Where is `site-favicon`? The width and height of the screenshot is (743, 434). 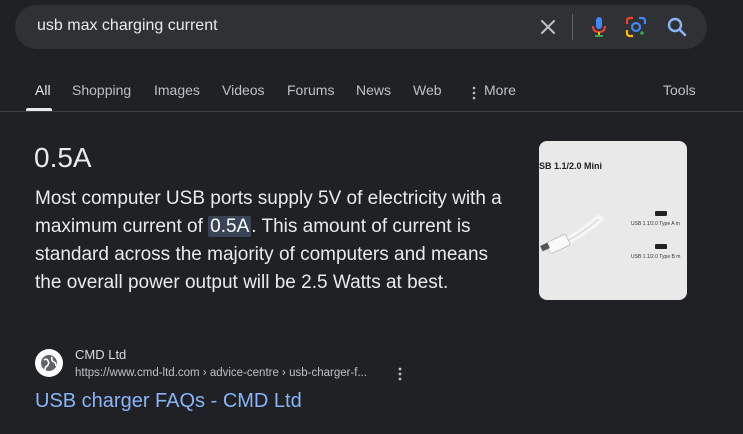 site-favicon is located at coordinates (49, 363).